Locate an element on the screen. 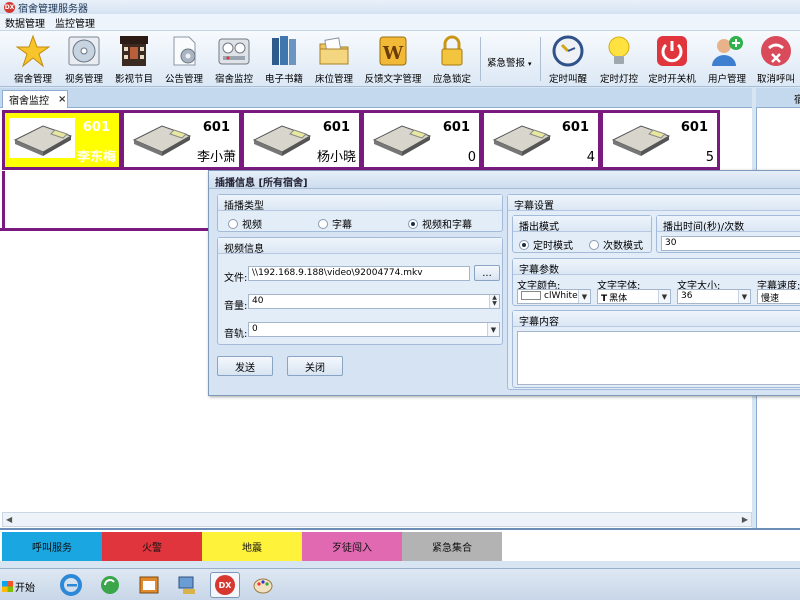  subtitle-content-group: 字幕内容 is located at coordinates (656, 349).